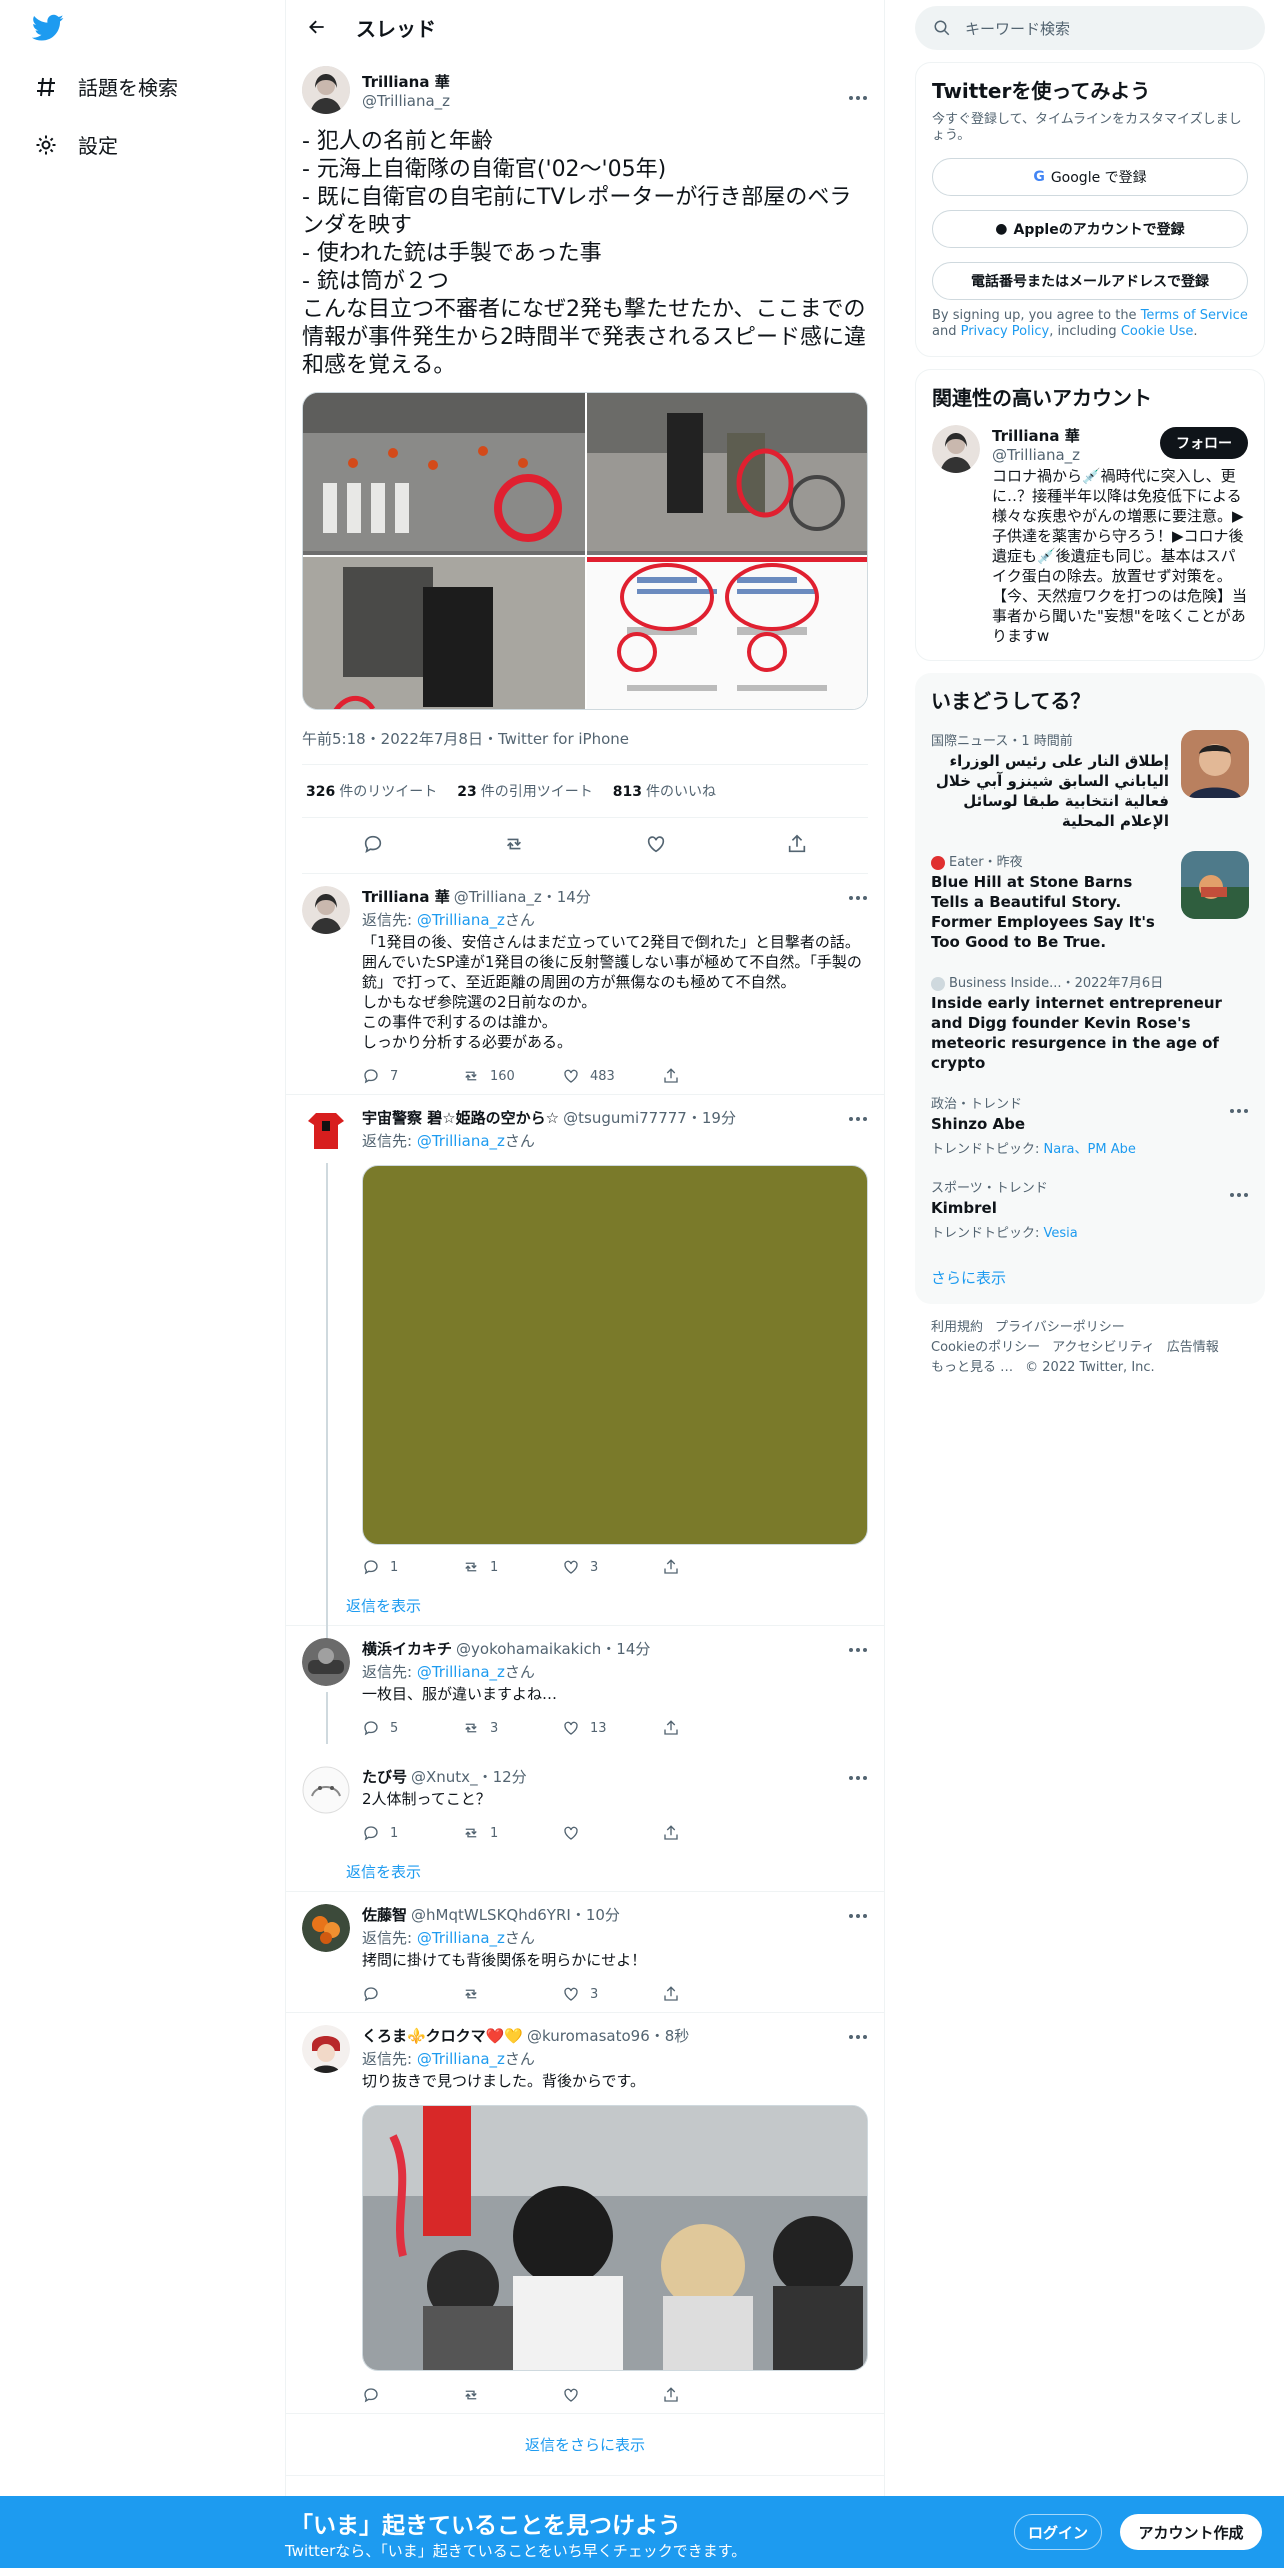 Image resolution: width=1284 pixels, height=2568 pixels. Describe the element at coordinates (502, 1776) in the screenshot. I see `timestamp: ・12分` at that location.